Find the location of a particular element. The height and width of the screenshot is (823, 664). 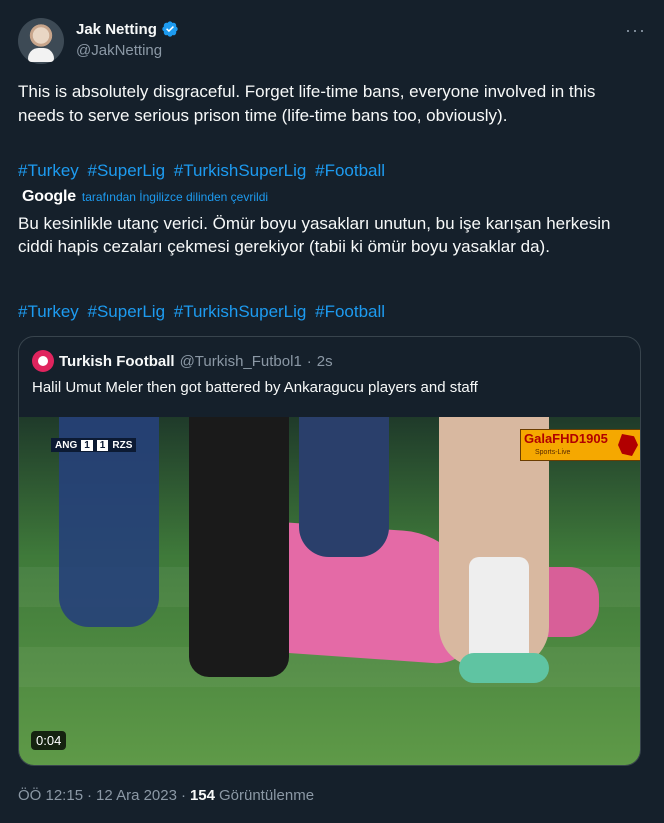

lion-icon is located at coordinates (628, 445).